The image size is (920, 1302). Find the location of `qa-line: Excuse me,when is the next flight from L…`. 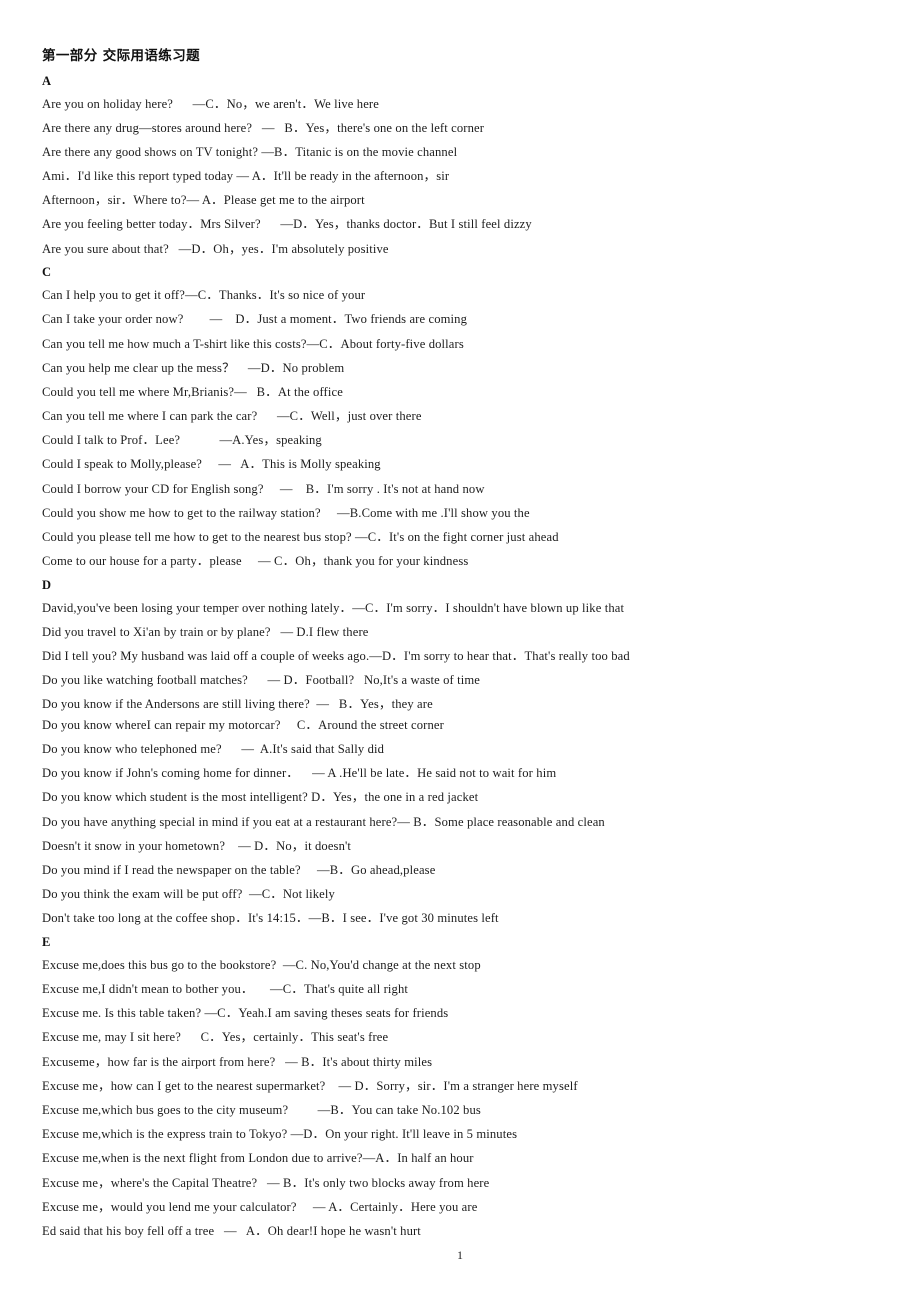

qa-line: Excuse me,when is the next flight from L… is located at coordinates (258, 1158).